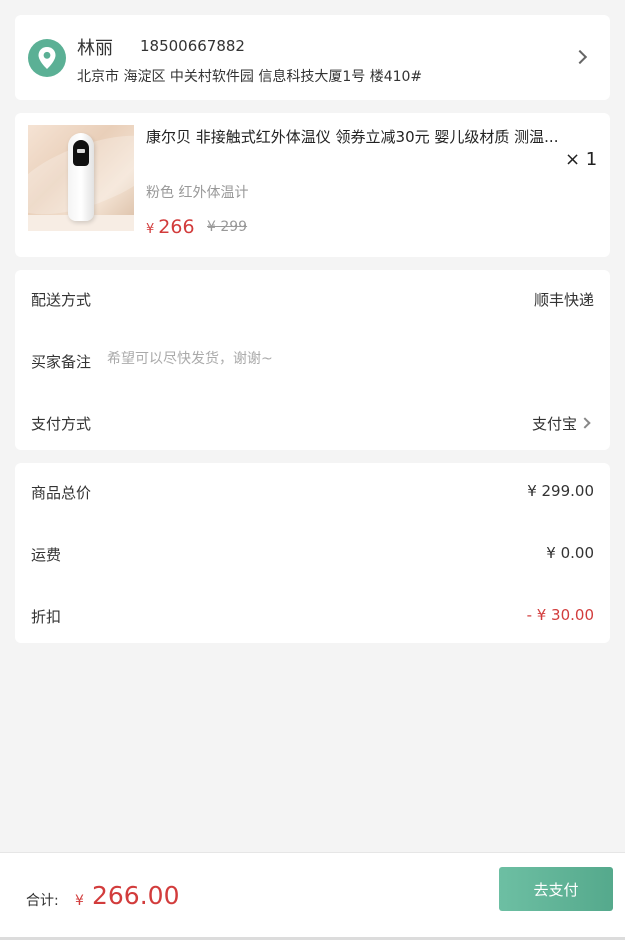 Image resolution: width=625 pixels, height=940 pixels. Describe the element at coordinates (136, 895) in the screenshot. I see `total-value: 266.00` at that location.